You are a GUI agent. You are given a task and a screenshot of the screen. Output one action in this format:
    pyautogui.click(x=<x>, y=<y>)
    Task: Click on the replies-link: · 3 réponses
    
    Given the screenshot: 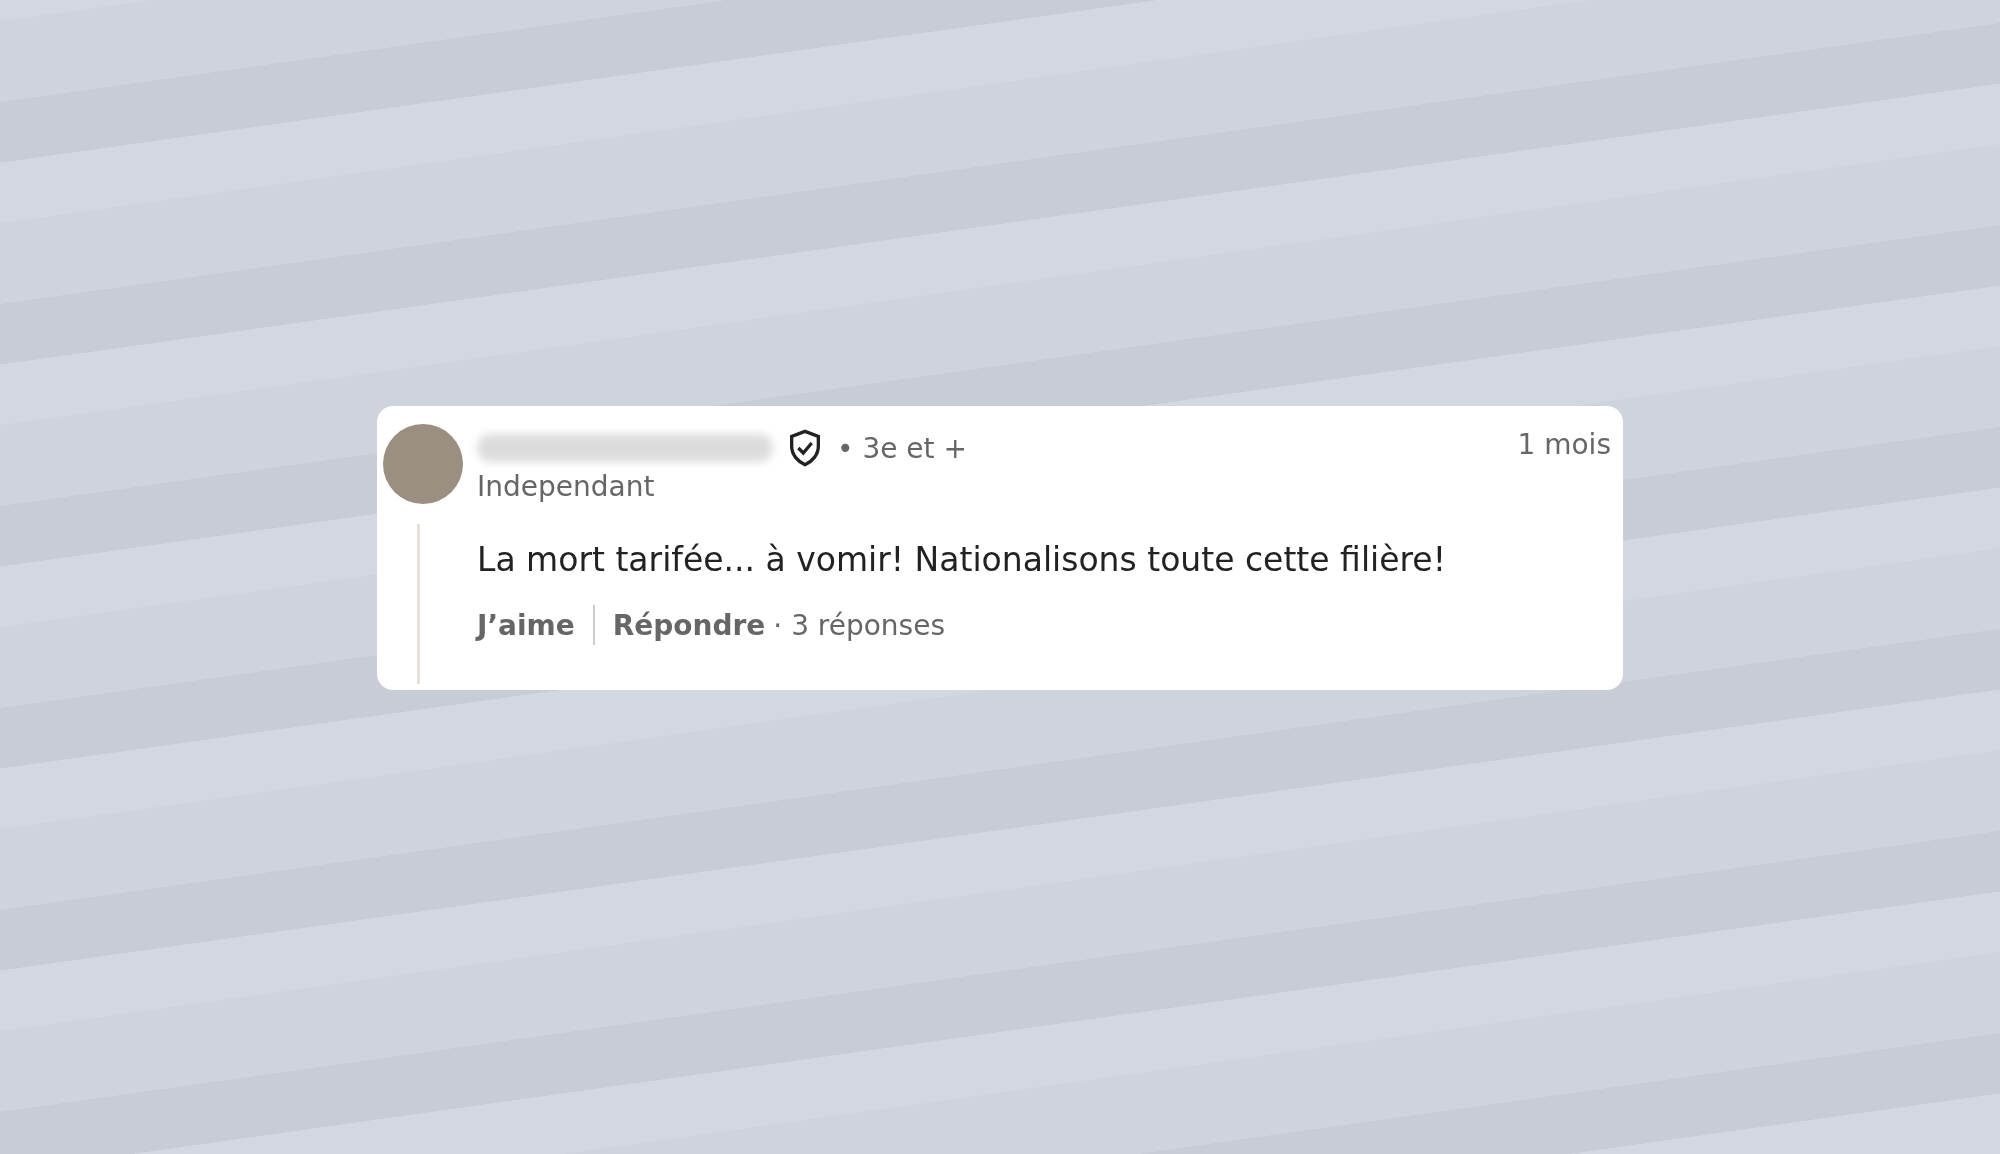 What is the action you would take?
    pyautogui.click(x=859, y=625)
    